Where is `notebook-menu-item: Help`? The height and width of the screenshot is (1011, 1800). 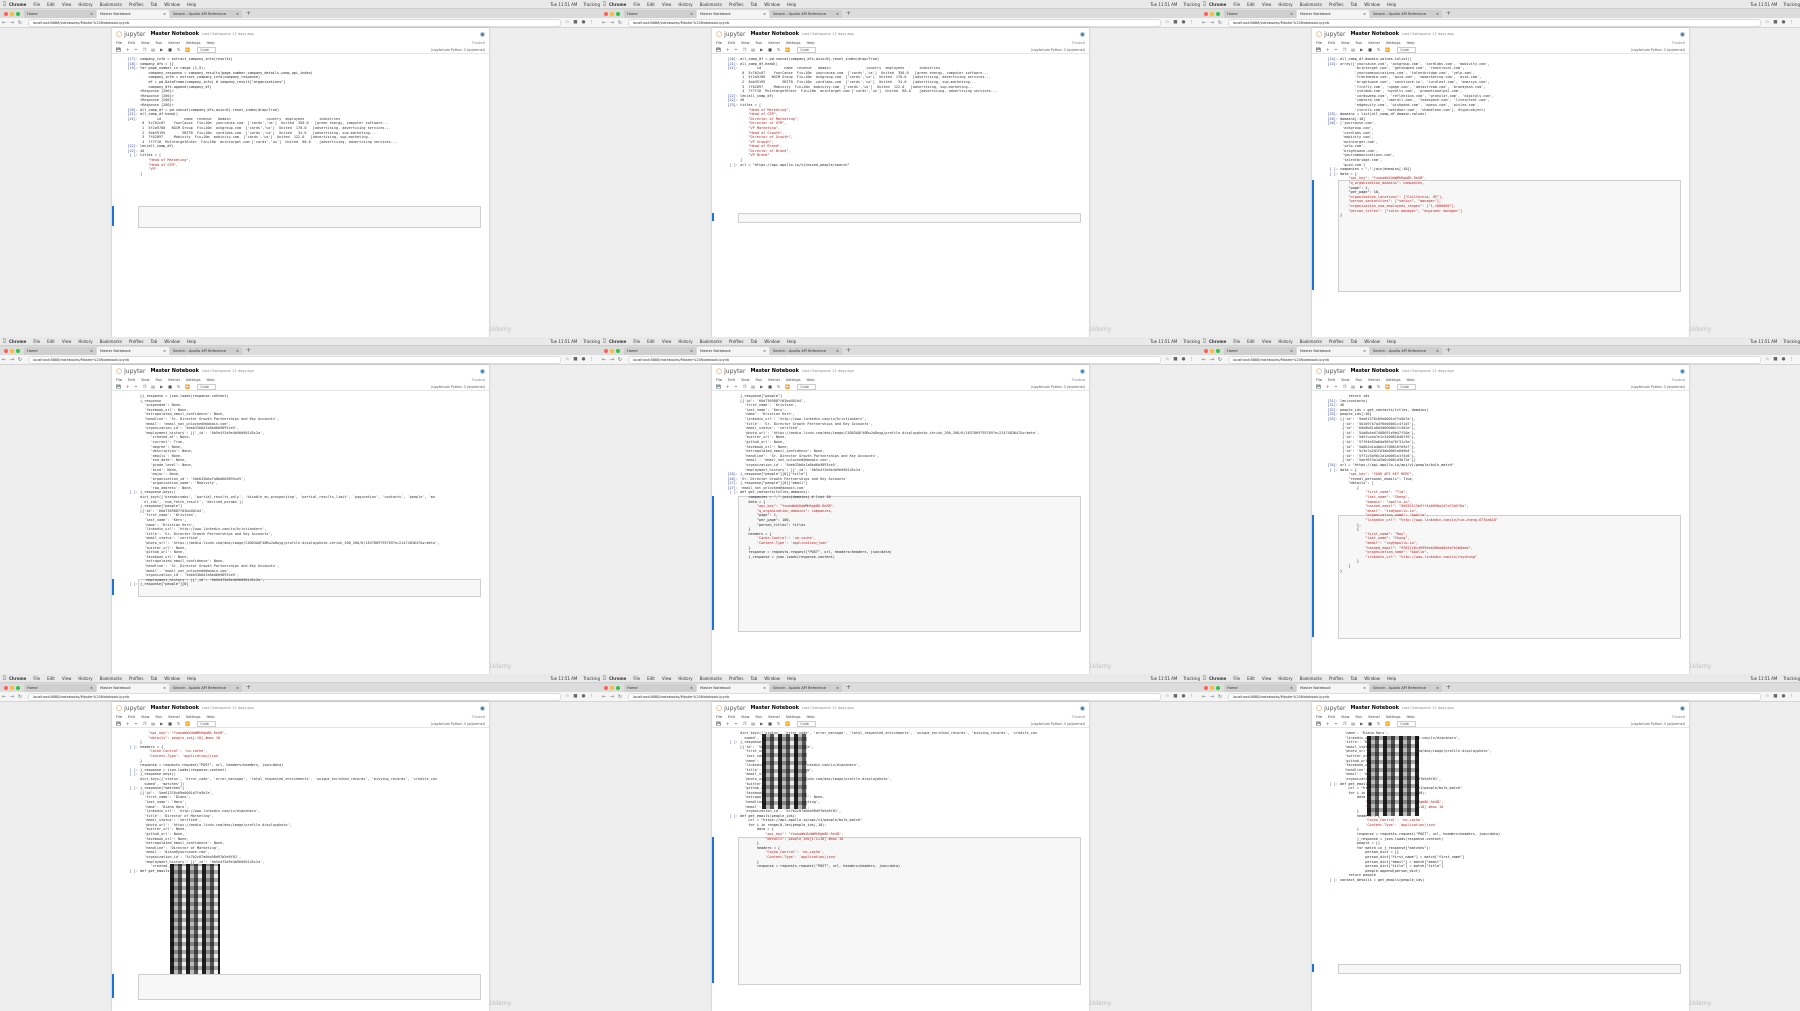 notebook-menu-item: Help is located at coordinates (1410, 380).